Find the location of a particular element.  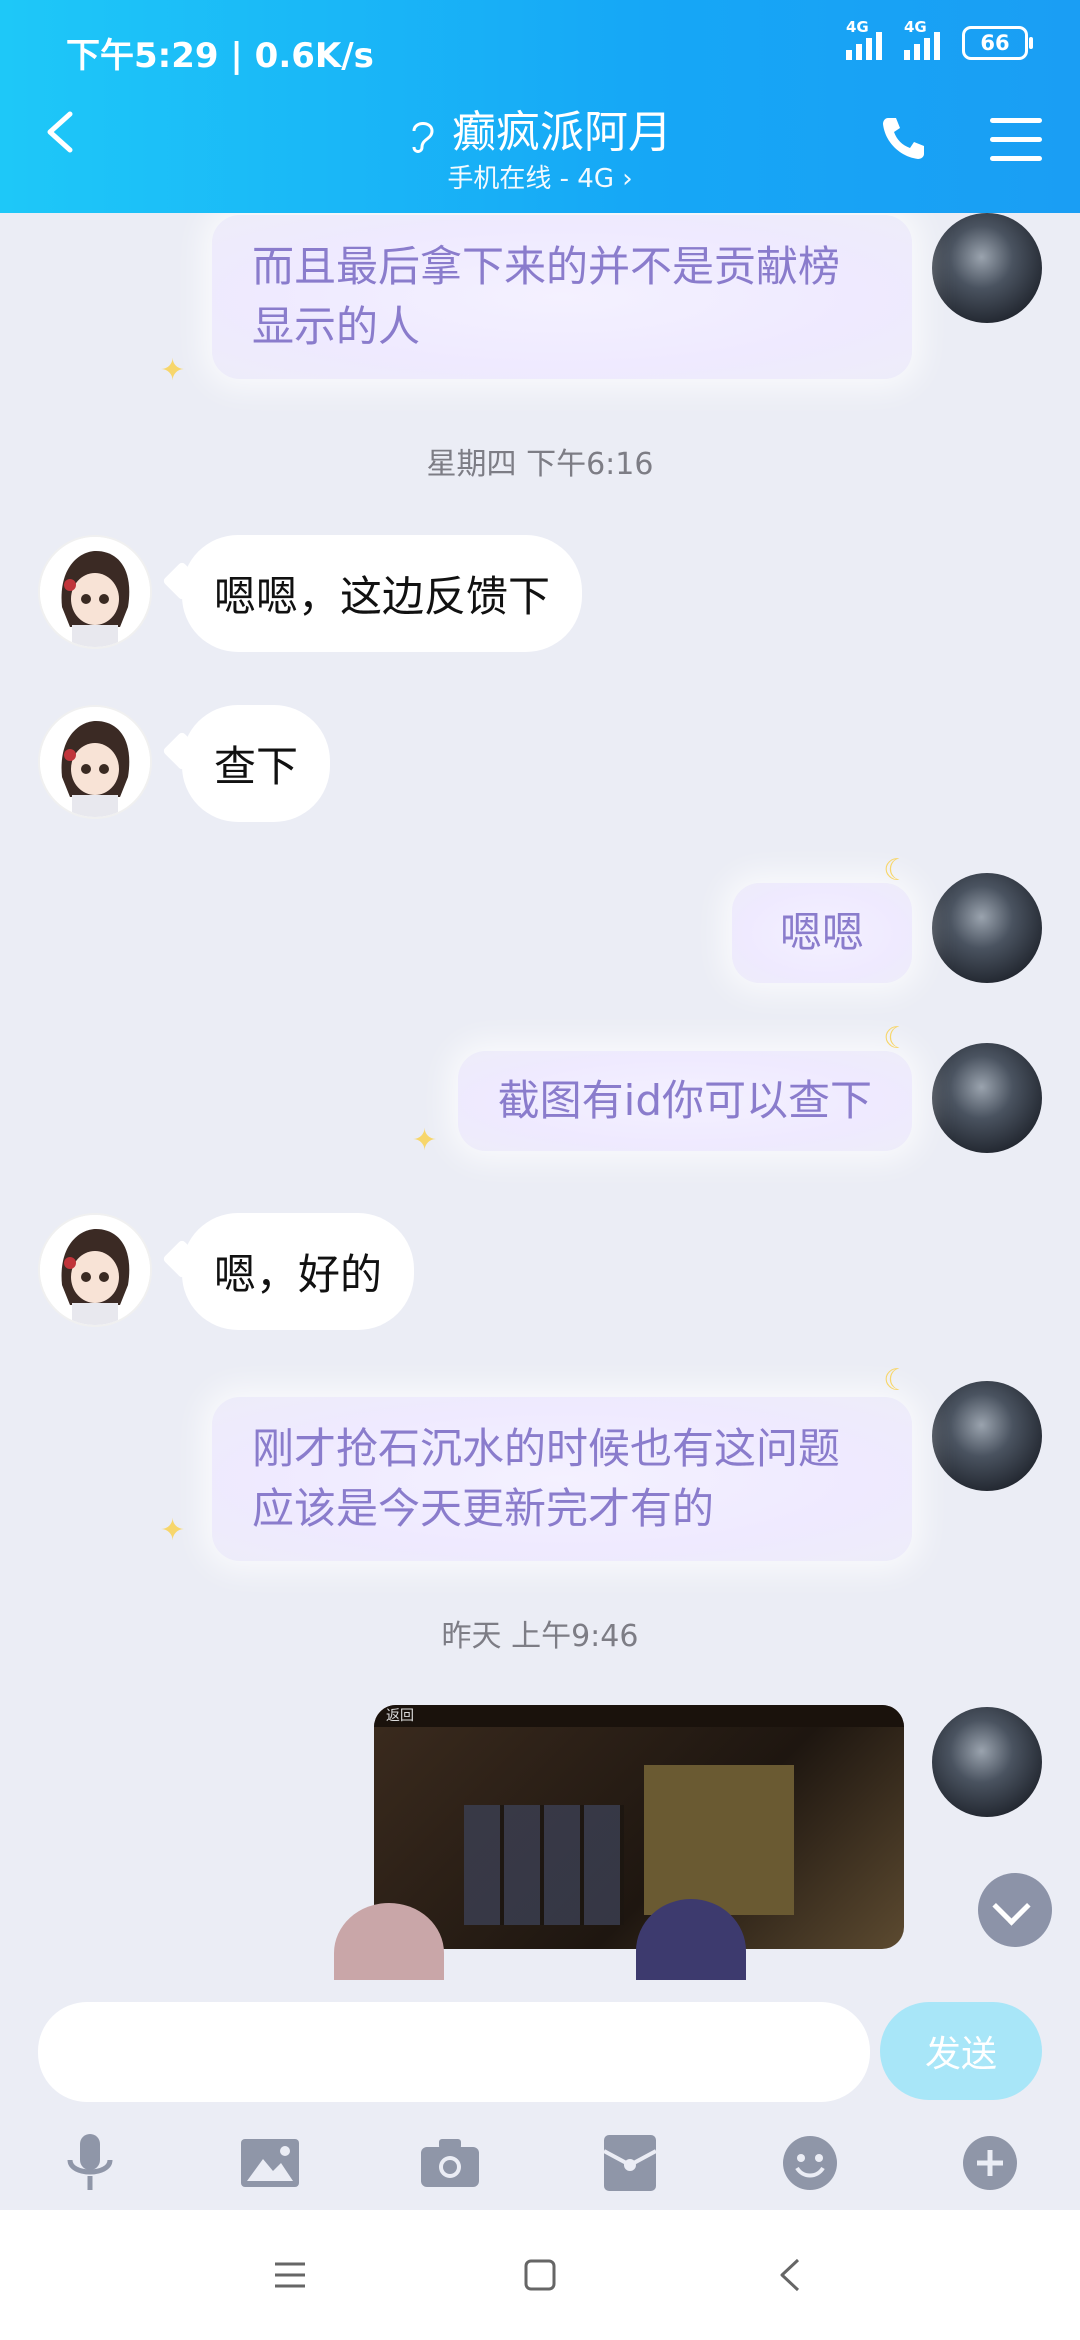

home-icon is located at coordinates (540, 2275).